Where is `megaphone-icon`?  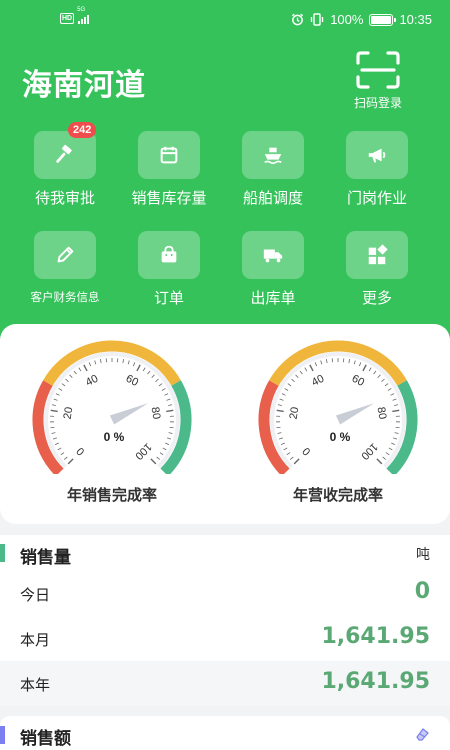 megaphone-icon is located at coordinates (377, 155).